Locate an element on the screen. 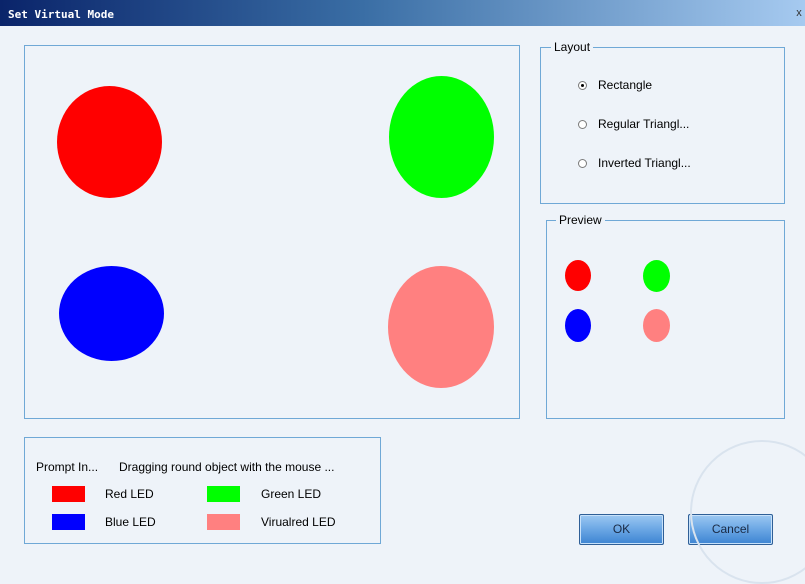  window-title: Set Virtual Mode is located at coordinates (61, 14).